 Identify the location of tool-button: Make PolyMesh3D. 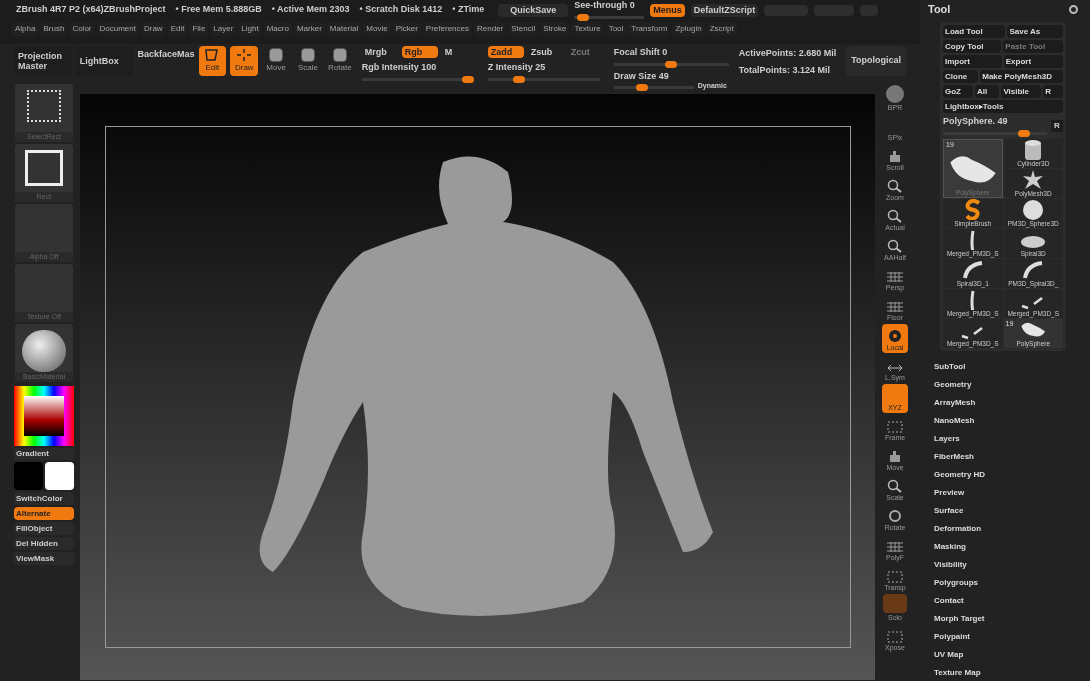
(1021, 76).